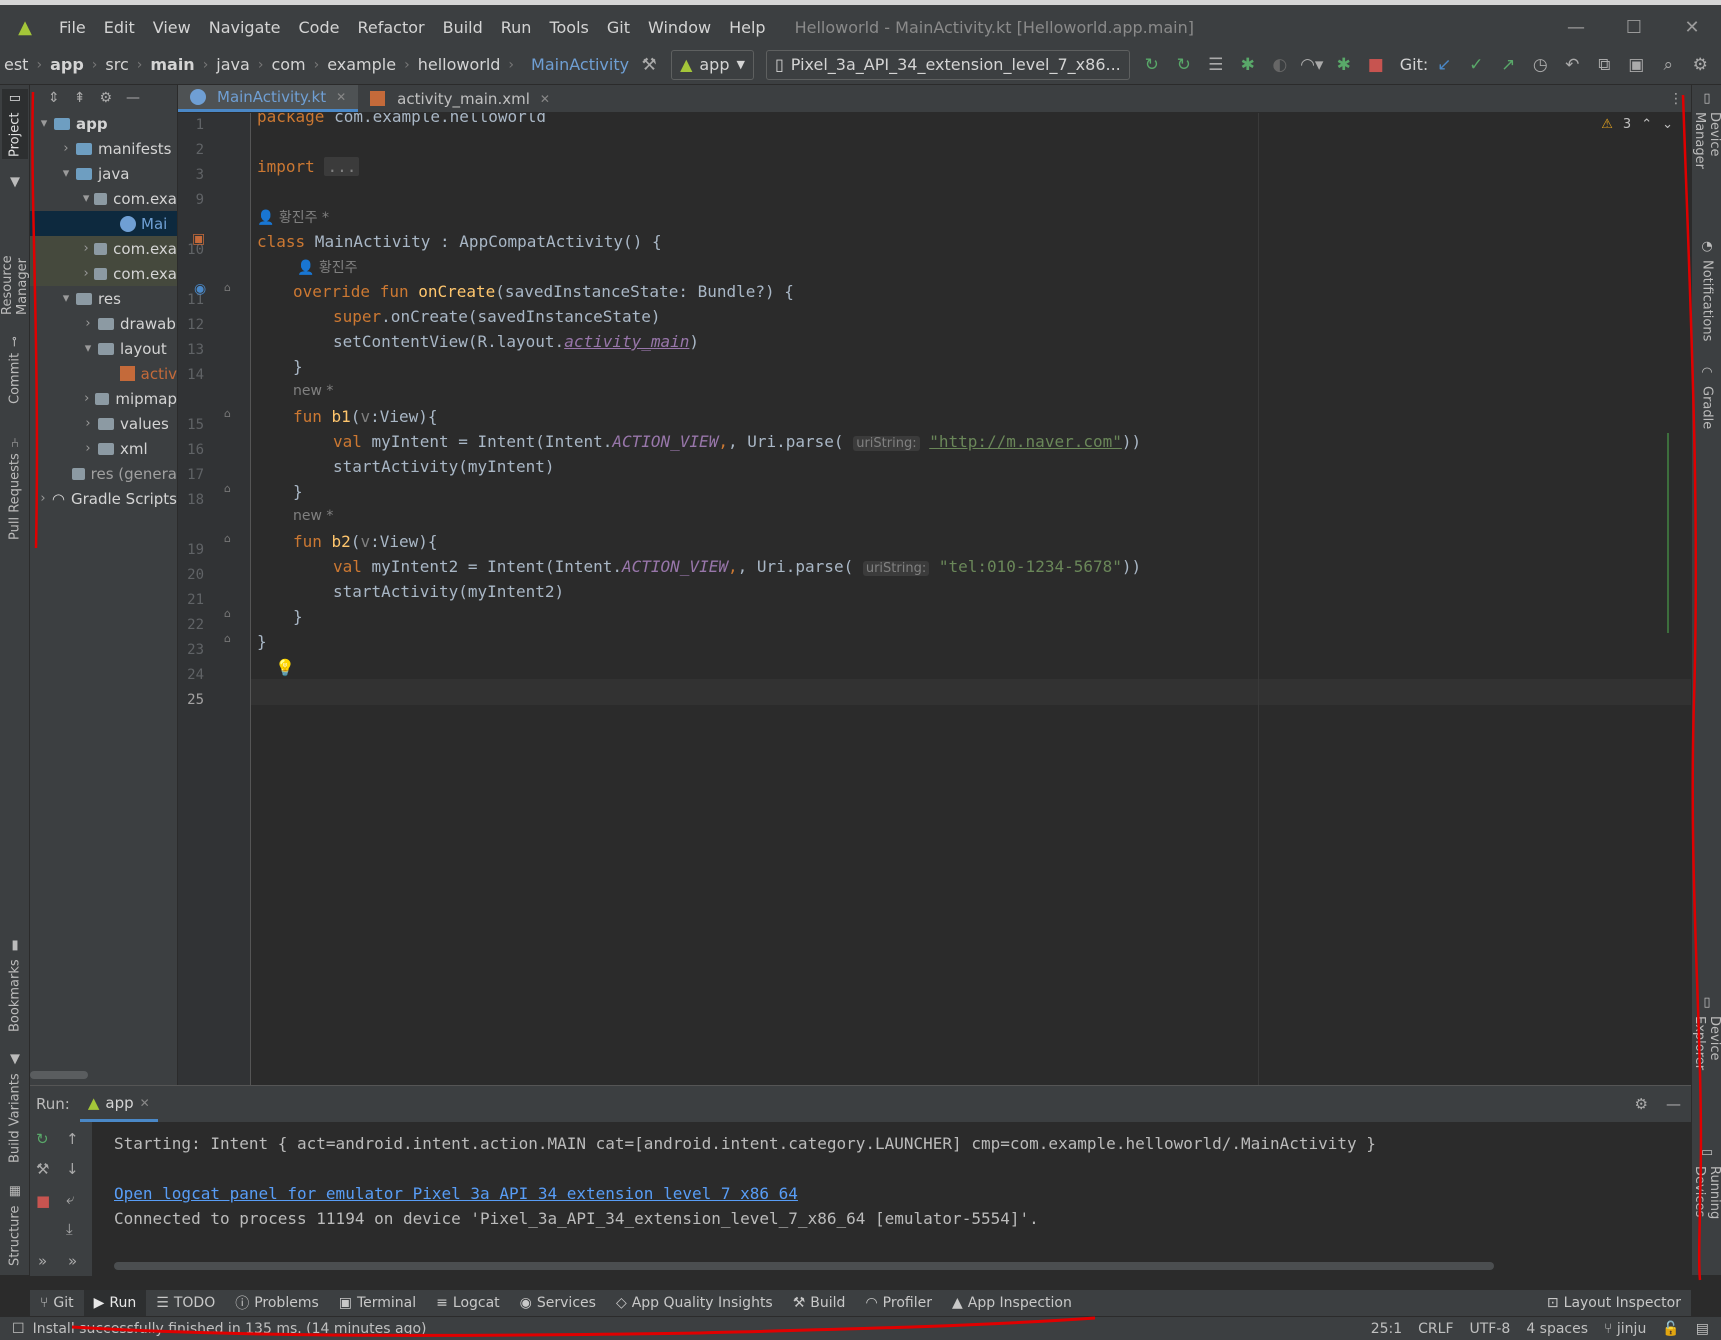  Describe the element at coordinates (568, 27) in the screenshot. I see `menu-tools: Tools` at that location.